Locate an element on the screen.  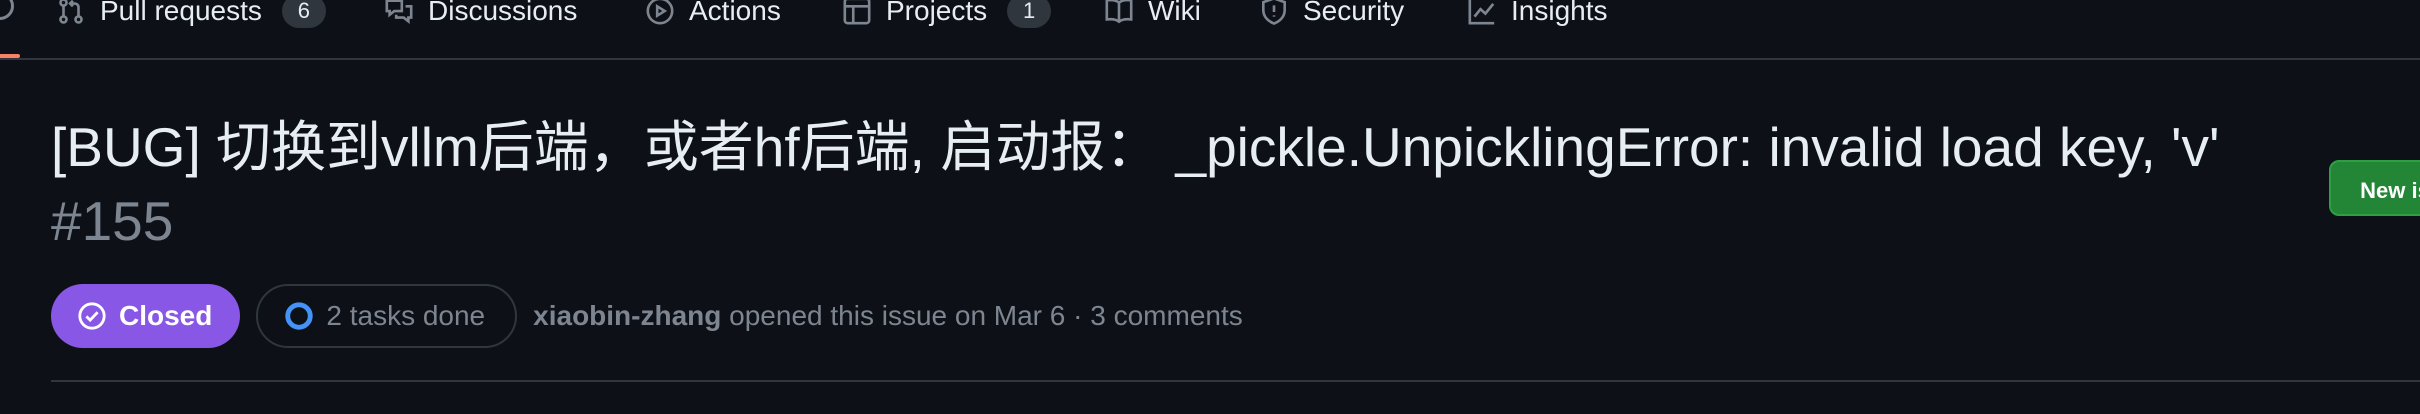
tab-wiki-label: Wiki is located at coordinates (1174, 13).